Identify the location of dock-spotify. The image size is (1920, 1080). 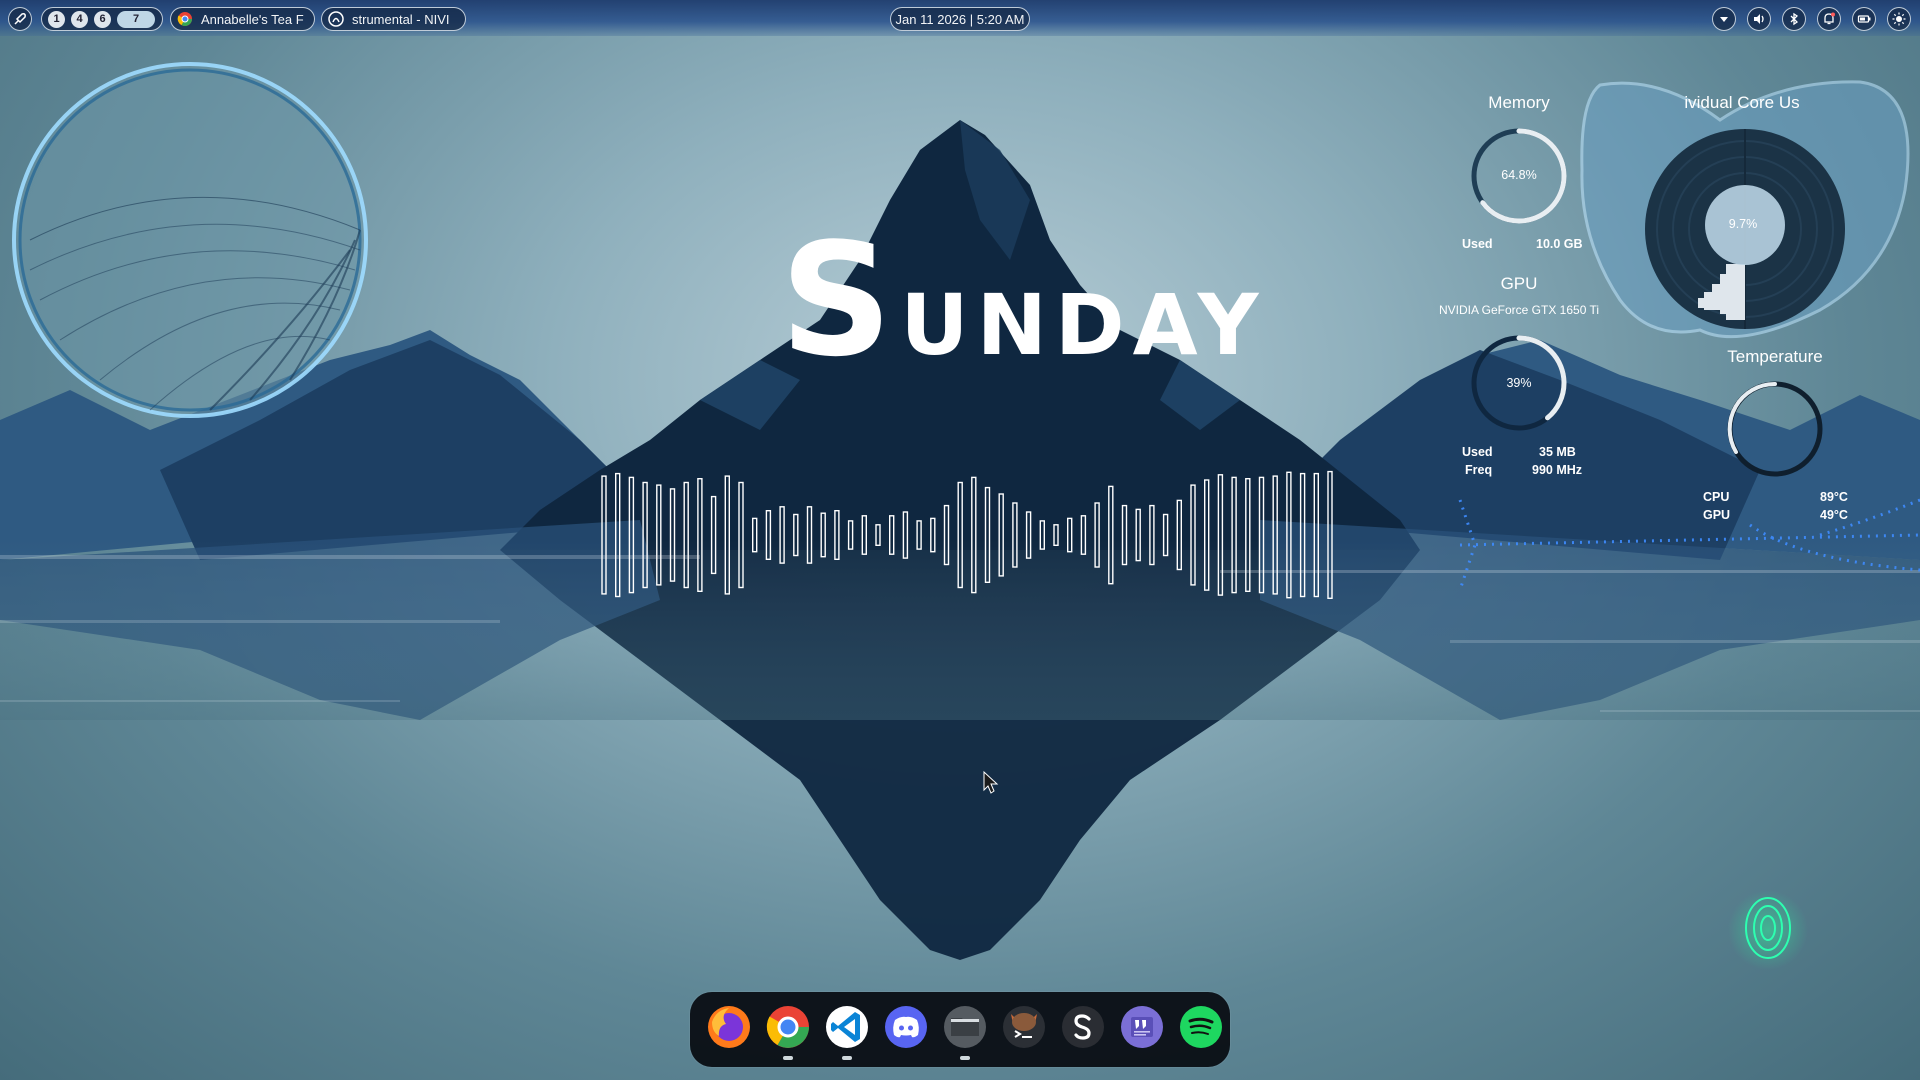
(1201, 1027).